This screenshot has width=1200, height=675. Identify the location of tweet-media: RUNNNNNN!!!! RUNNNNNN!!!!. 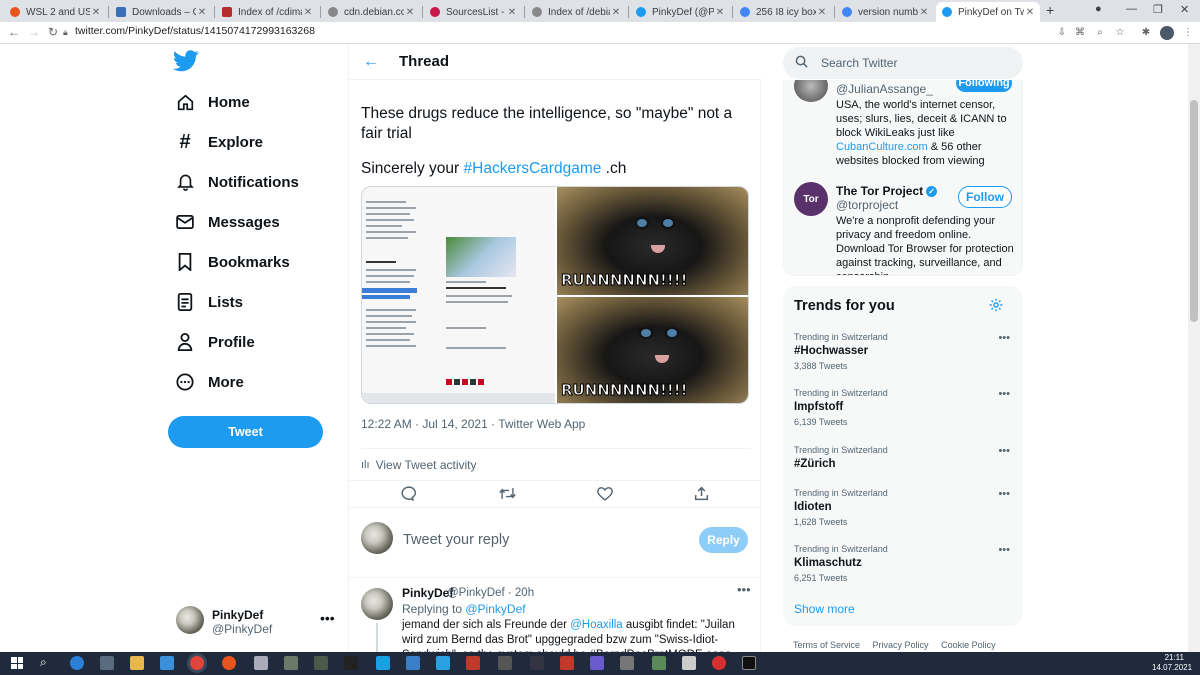
(555, 295).